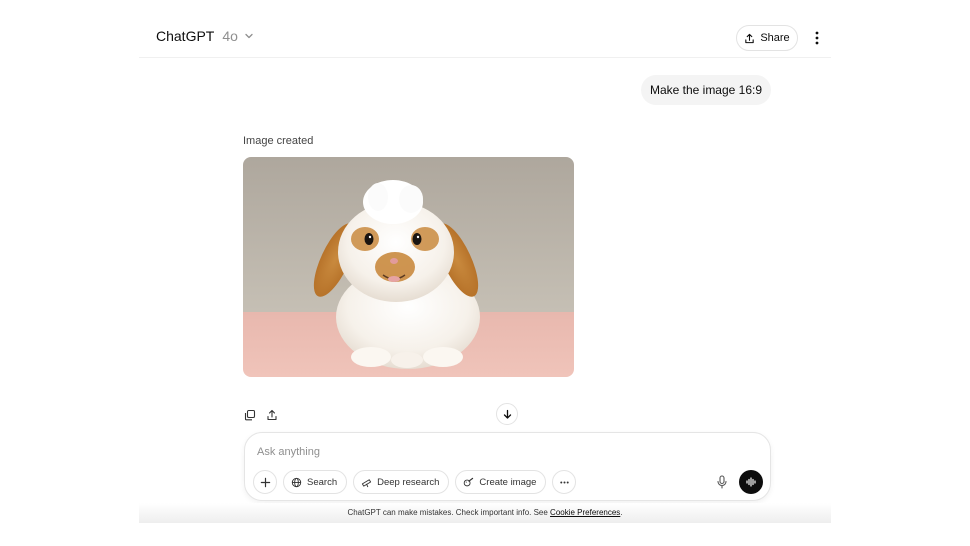 This screenshot has height=546, width=970. I want to click on model-version: 4o, so click(230, 36).